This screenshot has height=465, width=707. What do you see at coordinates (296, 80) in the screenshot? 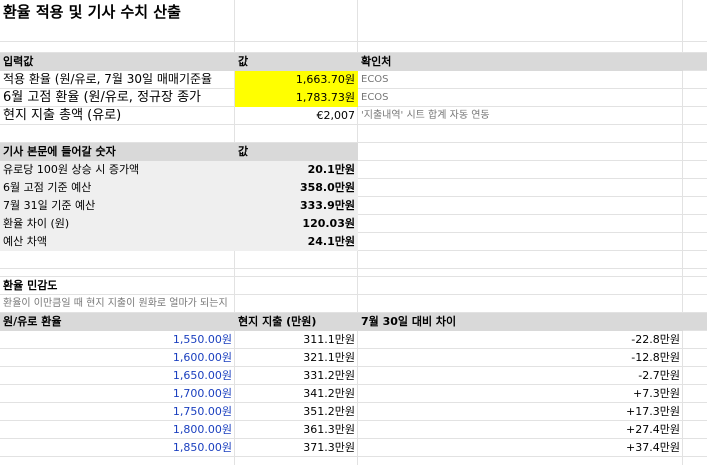
I see `input-value: 1,663.70원` at bounding box center [296, 80].